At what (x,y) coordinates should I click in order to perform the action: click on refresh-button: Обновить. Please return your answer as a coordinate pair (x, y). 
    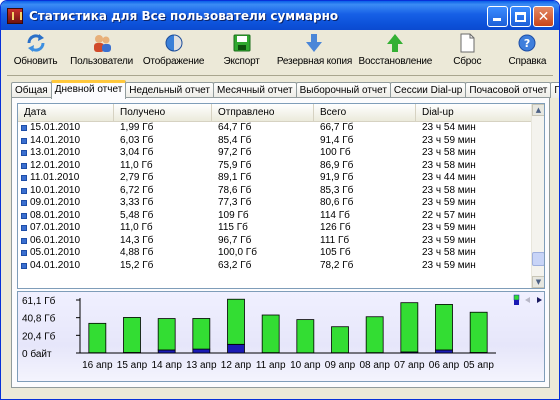
    Looking at the image, I should click on (35, 52).